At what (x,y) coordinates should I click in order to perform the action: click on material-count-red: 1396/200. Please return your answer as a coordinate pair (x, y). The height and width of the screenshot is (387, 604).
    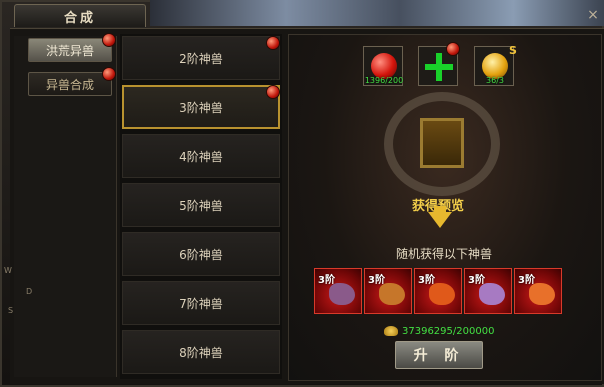
    Looking at the image, I should click on (384, 80).